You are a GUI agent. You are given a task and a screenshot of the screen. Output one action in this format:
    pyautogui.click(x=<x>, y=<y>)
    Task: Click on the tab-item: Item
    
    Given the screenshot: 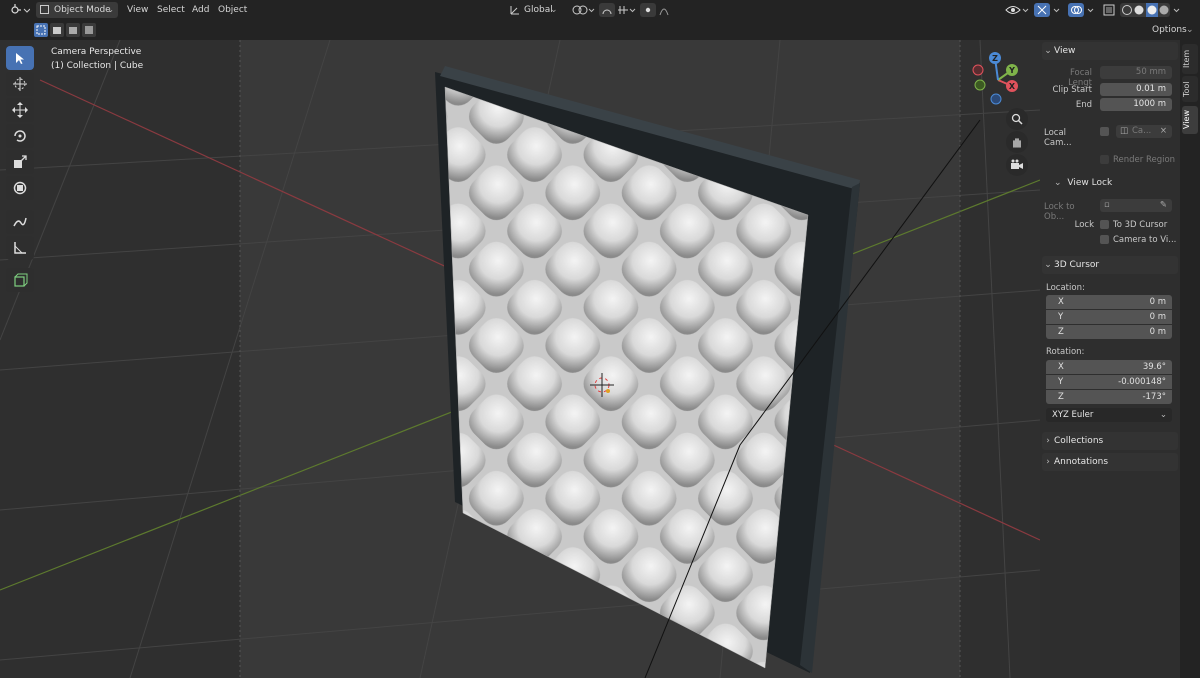 What is the action you would take?
    pyautogui.click(x=1190, y=59)
    